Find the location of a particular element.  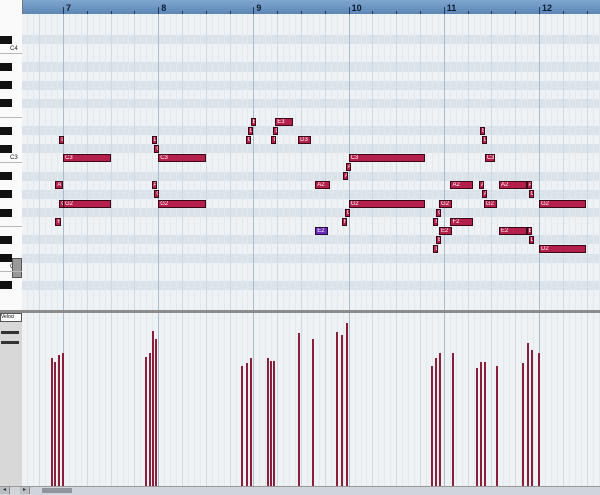

scroll-left-icon: ◂ is located at coordinates (5, 490).